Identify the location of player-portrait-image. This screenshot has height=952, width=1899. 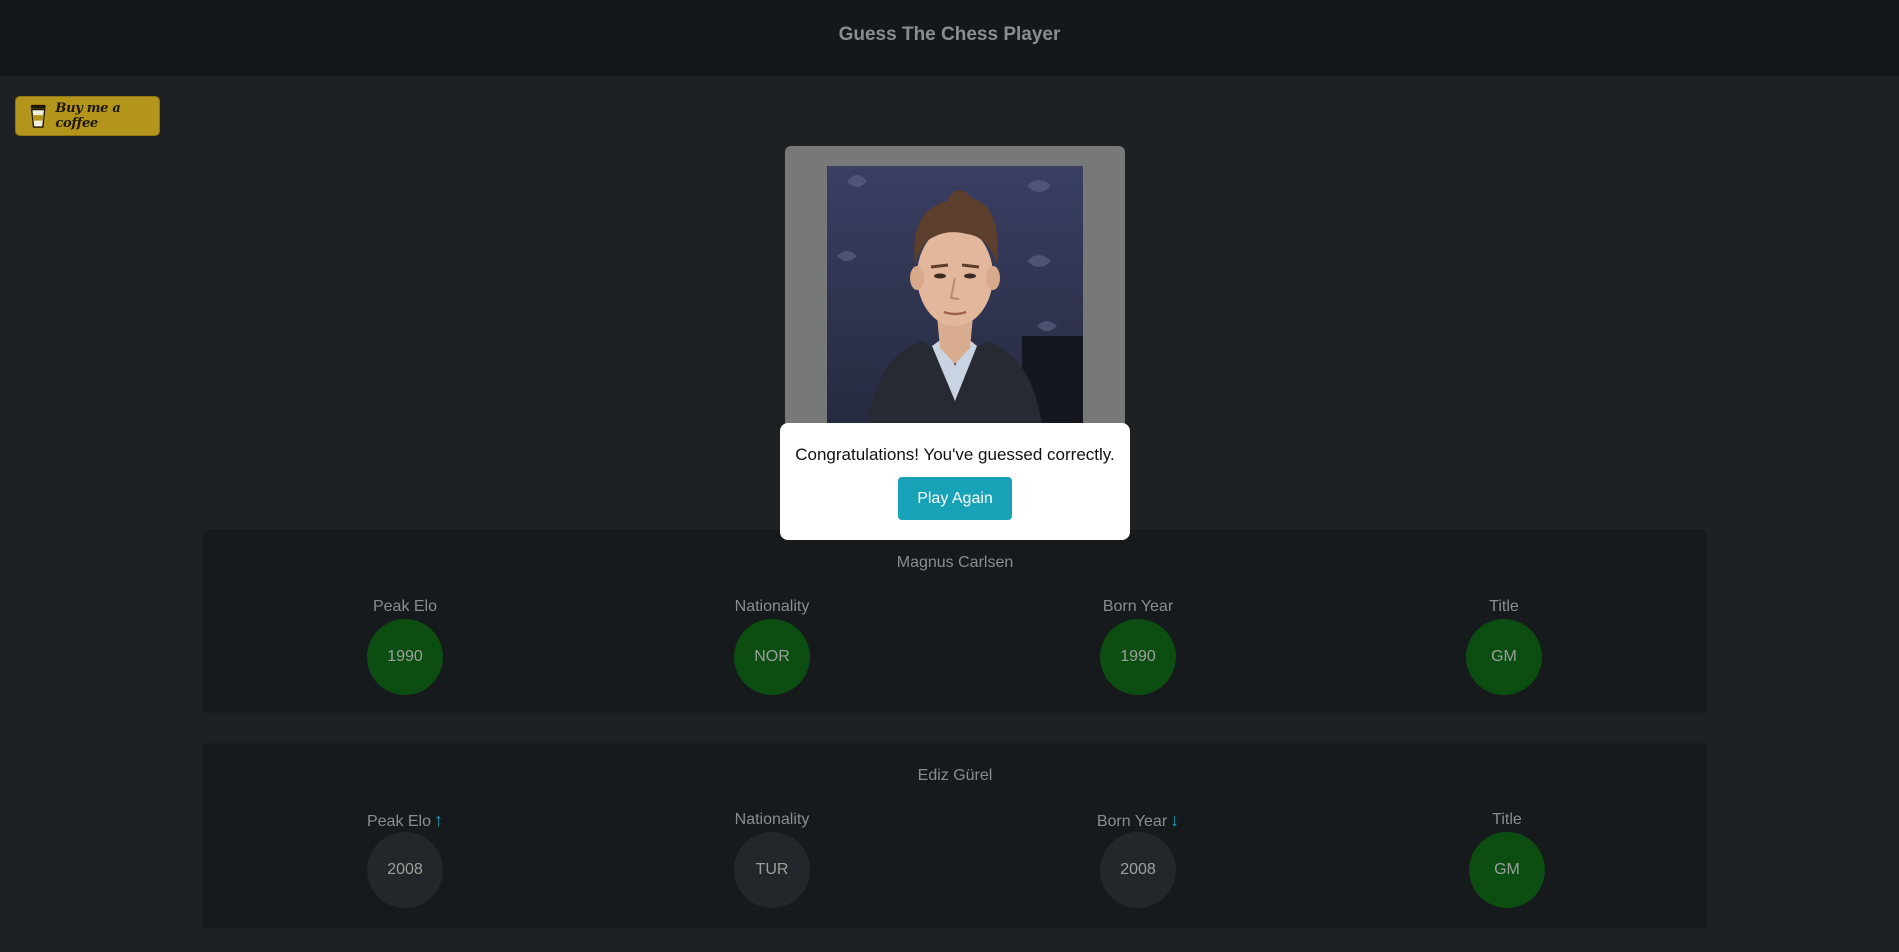
(955, 296).